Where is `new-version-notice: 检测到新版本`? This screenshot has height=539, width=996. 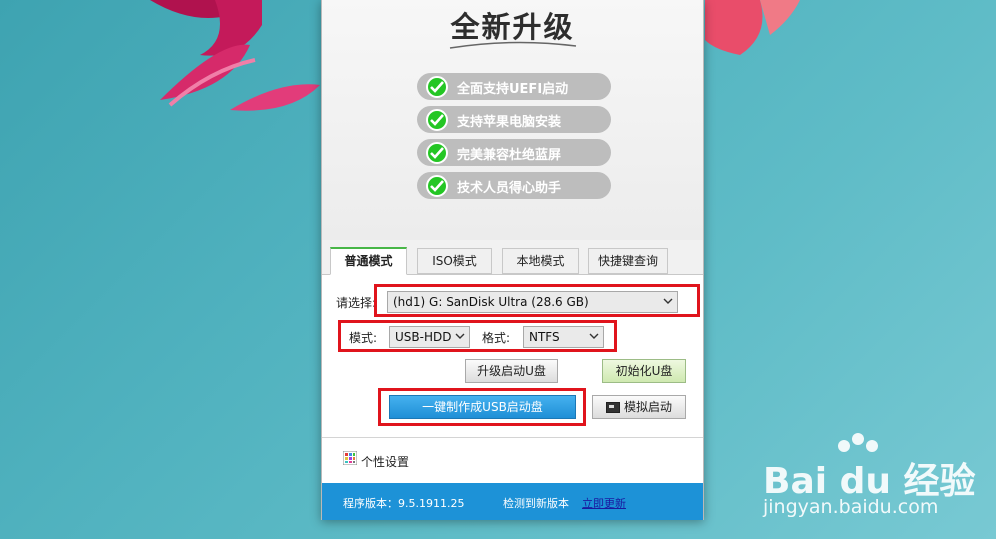 new-version-notice: 检测到新版本 is located at coordinates (536, 503).